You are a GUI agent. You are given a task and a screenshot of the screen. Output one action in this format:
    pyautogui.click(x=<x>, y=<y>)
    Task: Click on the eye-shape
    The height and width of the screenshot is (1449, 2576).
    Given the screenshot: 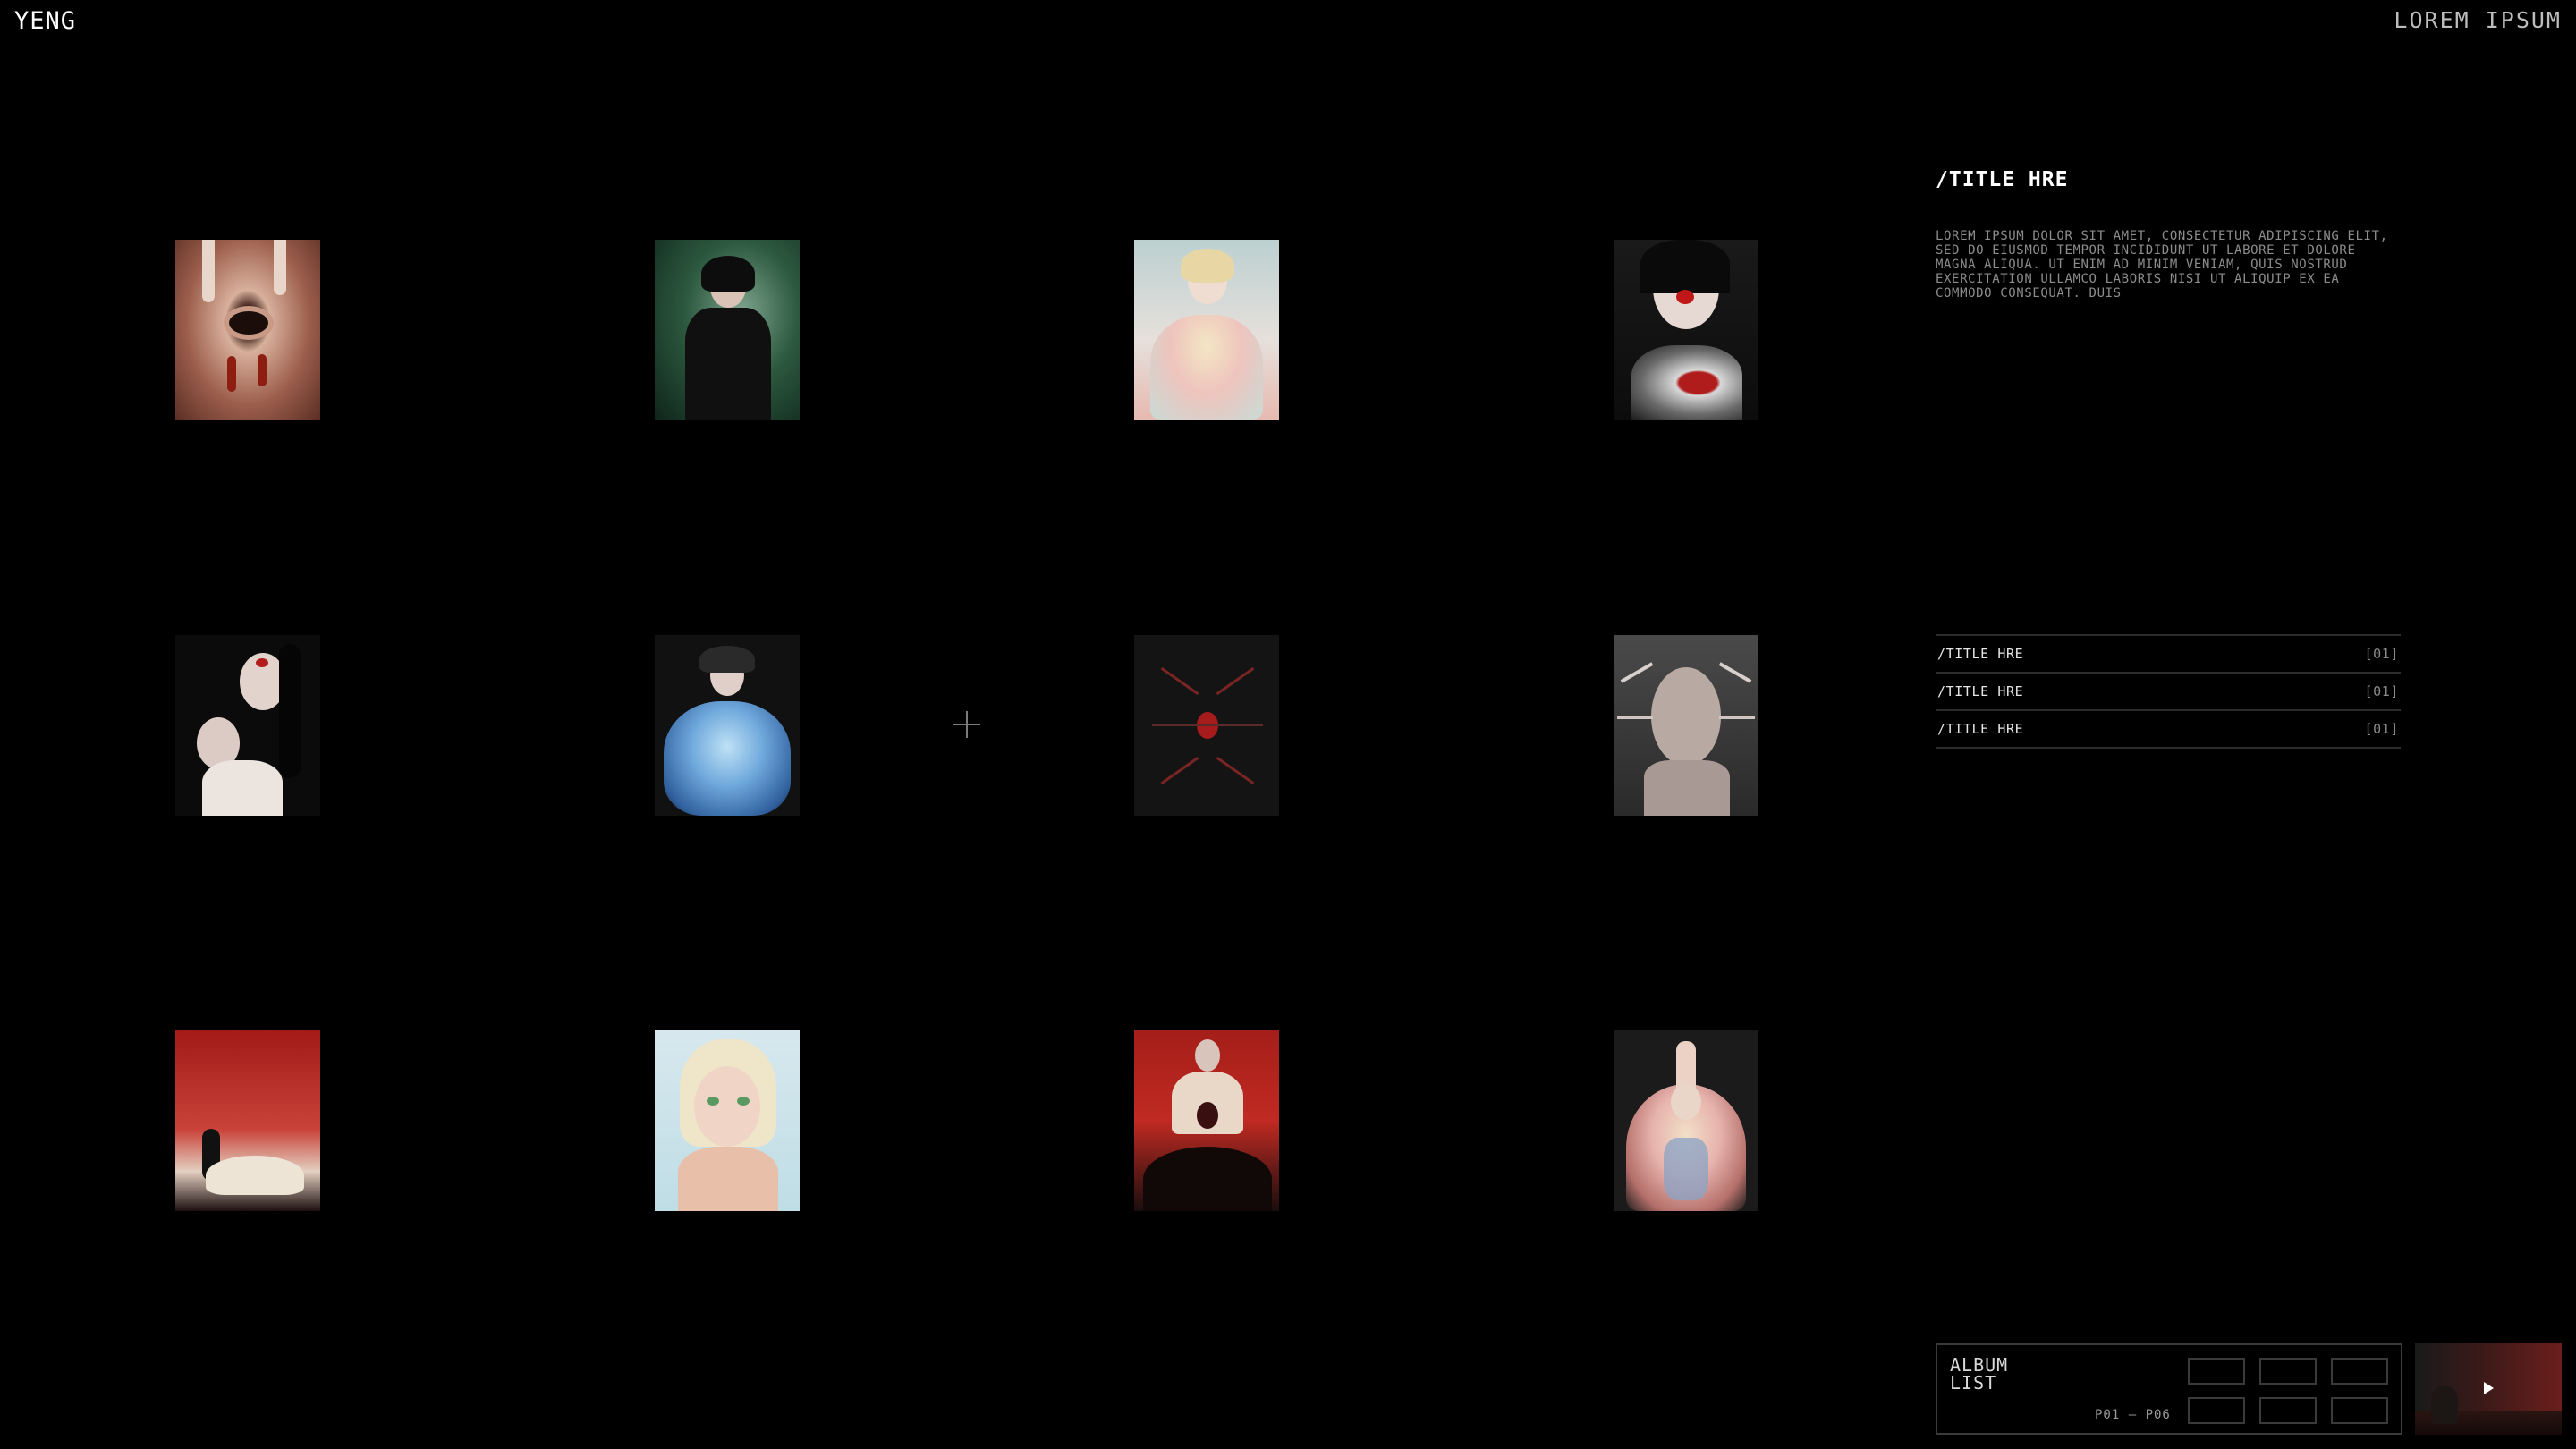 What is the action you would take?
    pyautogui.click(x=248, y=323)
    